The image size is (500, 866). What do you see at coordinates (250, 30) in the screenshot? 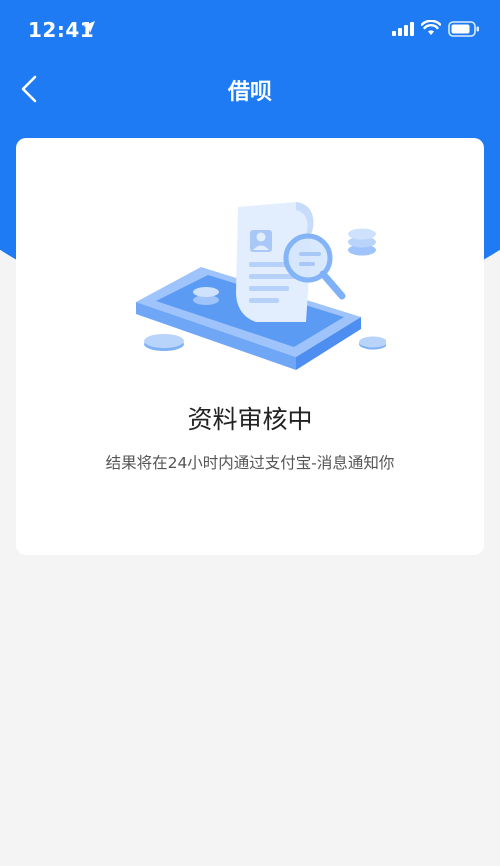
I see `status-bar: 12:41` at bounding box center [250, 30].